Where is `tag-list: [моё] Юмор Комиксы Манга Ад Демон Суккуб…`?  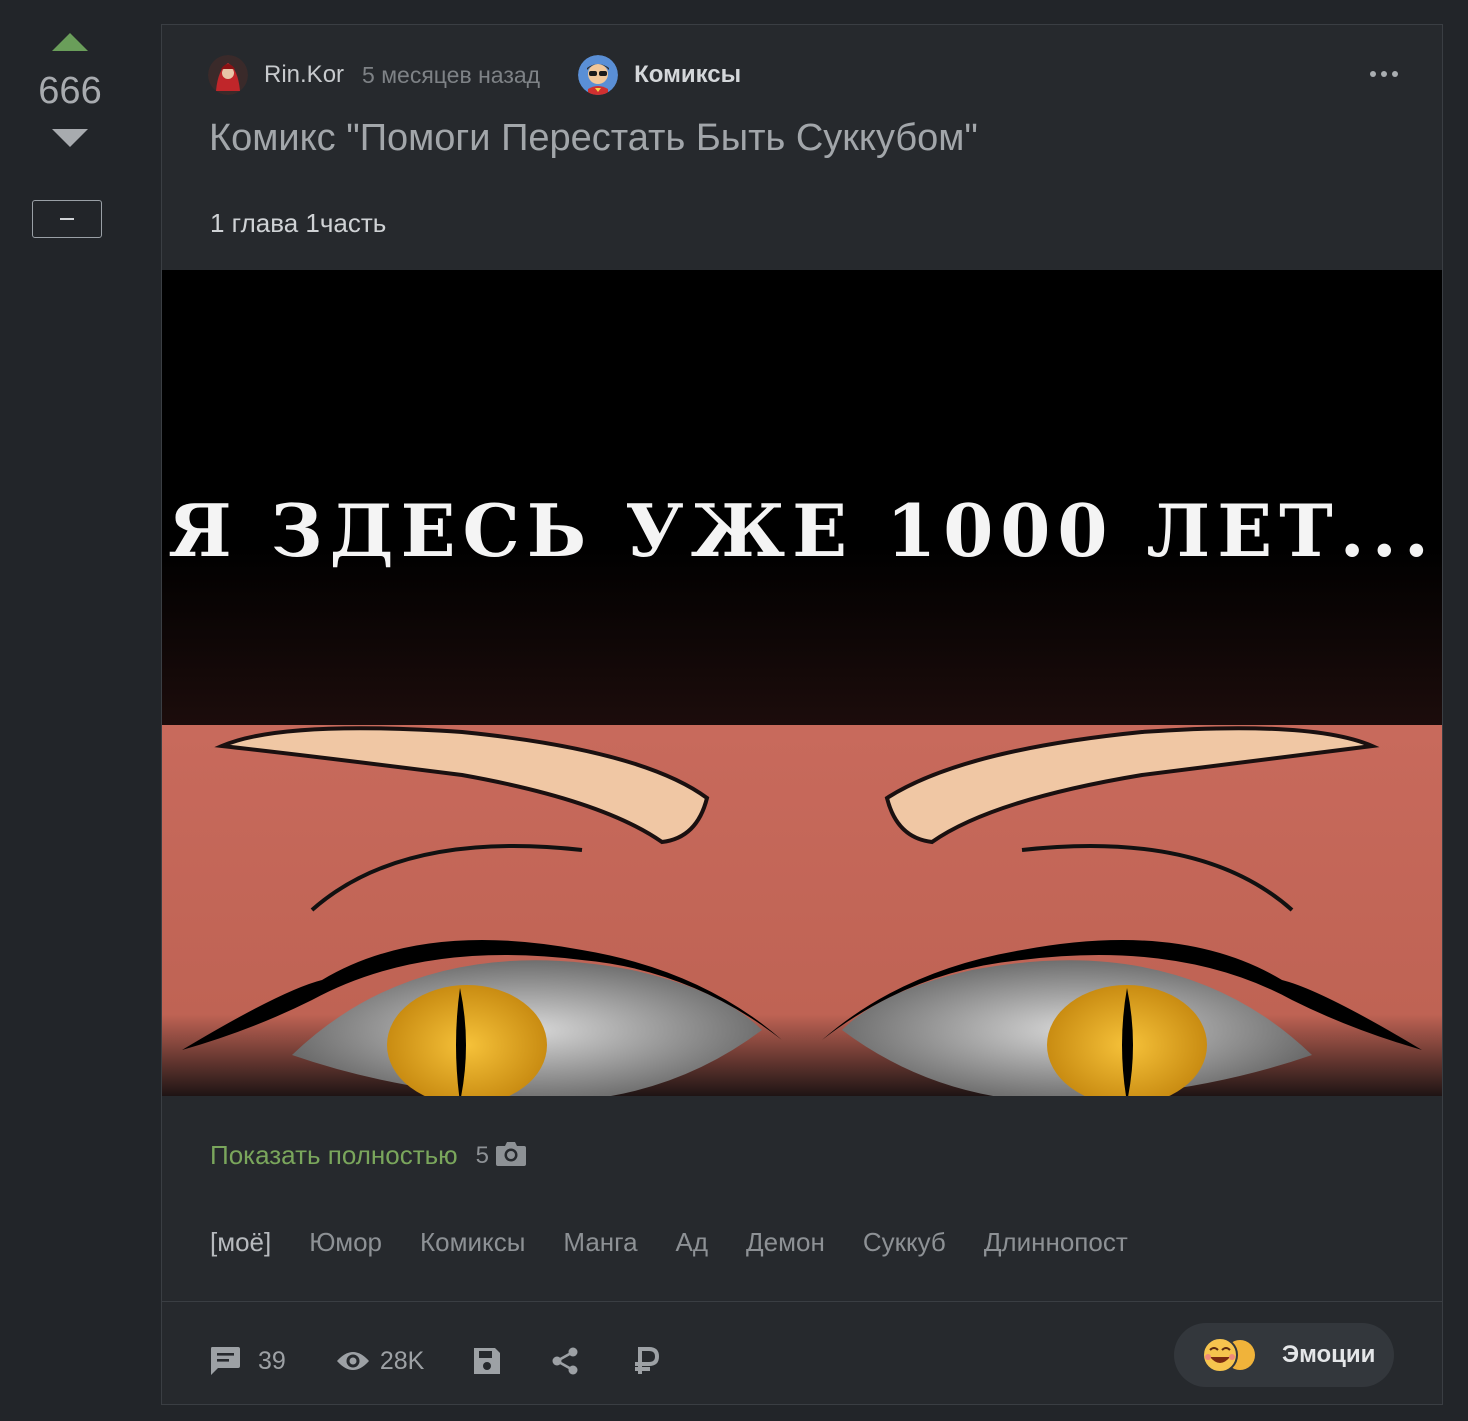 tag-list: [моё] Юмор Комиксы Манга Ад Демон Суккуб… is located at coordinates (669, 1242).